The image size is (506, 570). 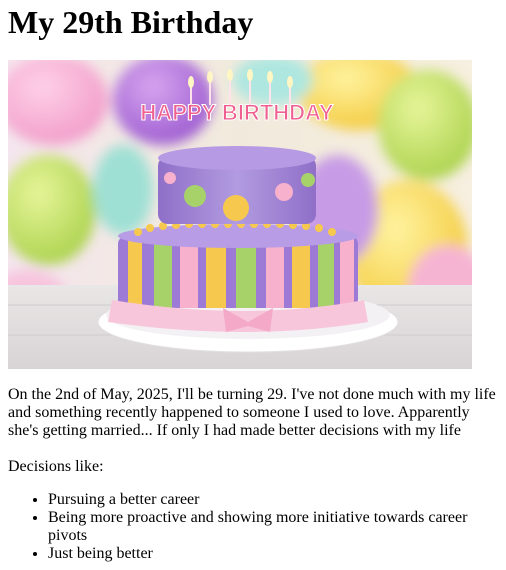 I want to click on list-item: Just being better, so click(x=273, y=554).